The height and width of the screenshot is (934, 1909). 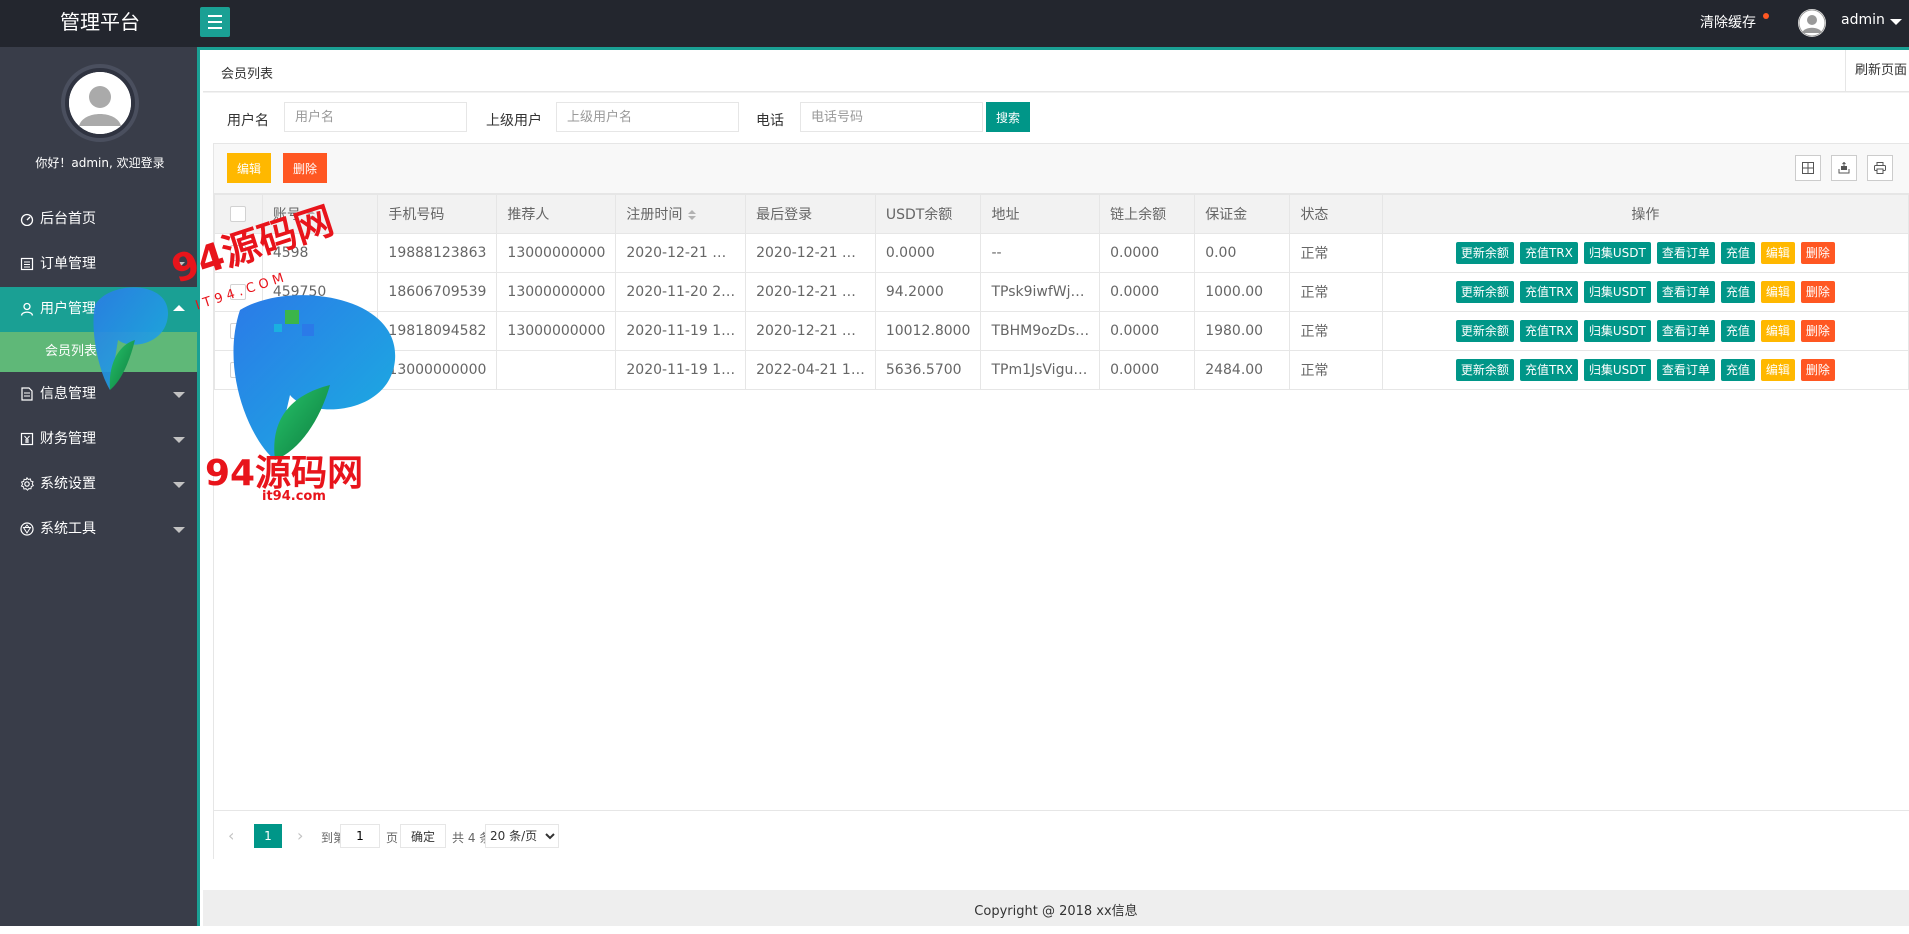 What do you see at coordinates (320, 331) in the screenshot?
I see `cell-account: 45979` at bounding box center [320, 331].